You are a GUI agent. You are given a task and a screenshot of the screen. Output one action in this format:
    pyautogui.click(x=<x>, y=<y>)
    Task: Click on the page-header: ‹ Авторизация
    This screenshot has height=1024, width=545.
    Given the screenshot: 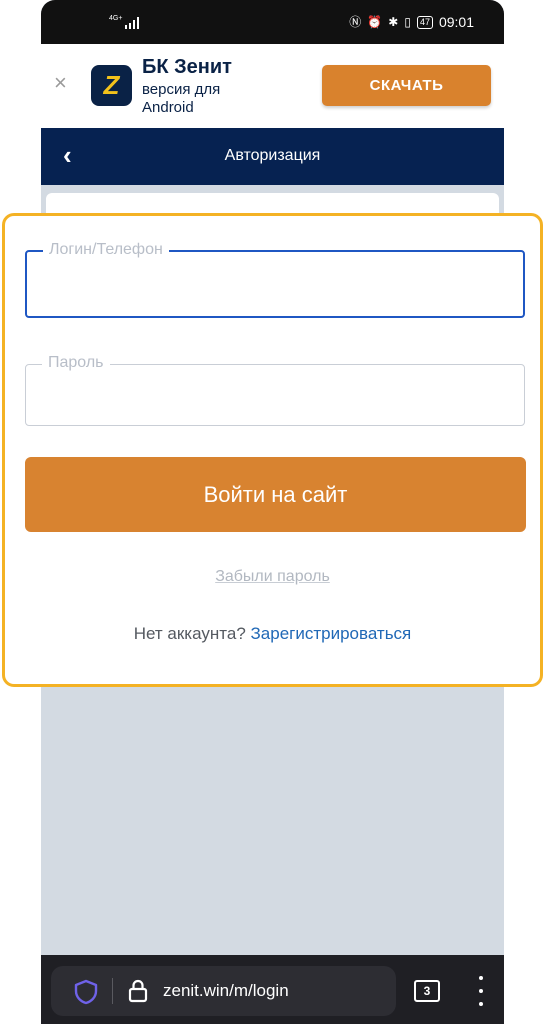 What is the action you would take?
    pyautogui.click(x=272, y=156)
    